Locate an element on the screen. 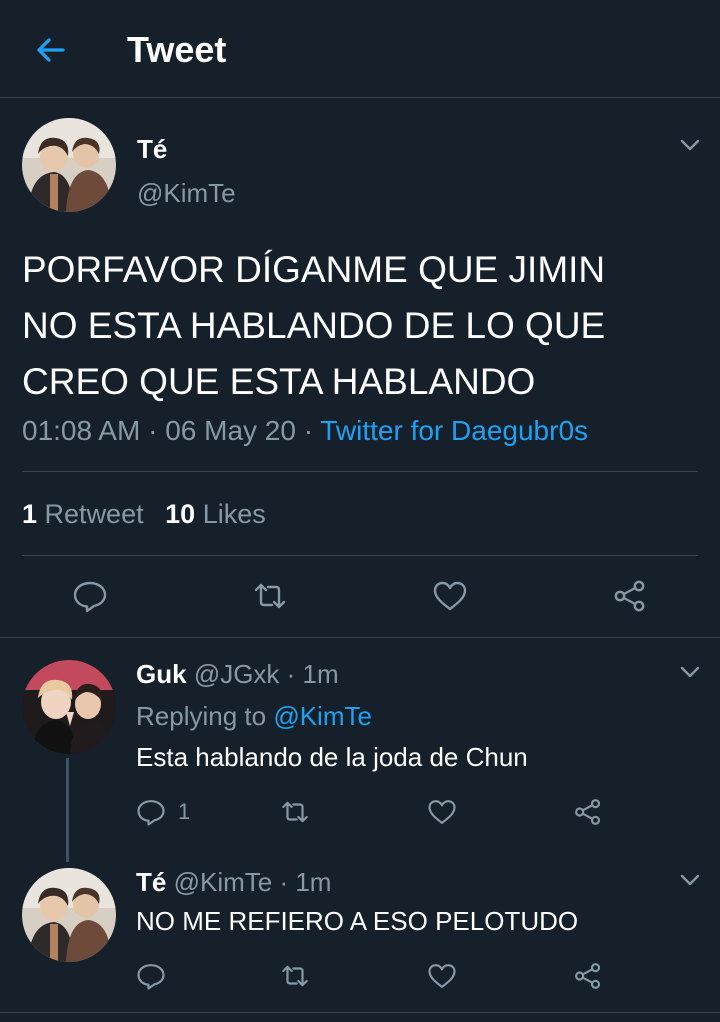 The width and height of the screenshot is (720, 1022). reply-header: Guk @JGxk · 1m is located at coordinates (237, 674).